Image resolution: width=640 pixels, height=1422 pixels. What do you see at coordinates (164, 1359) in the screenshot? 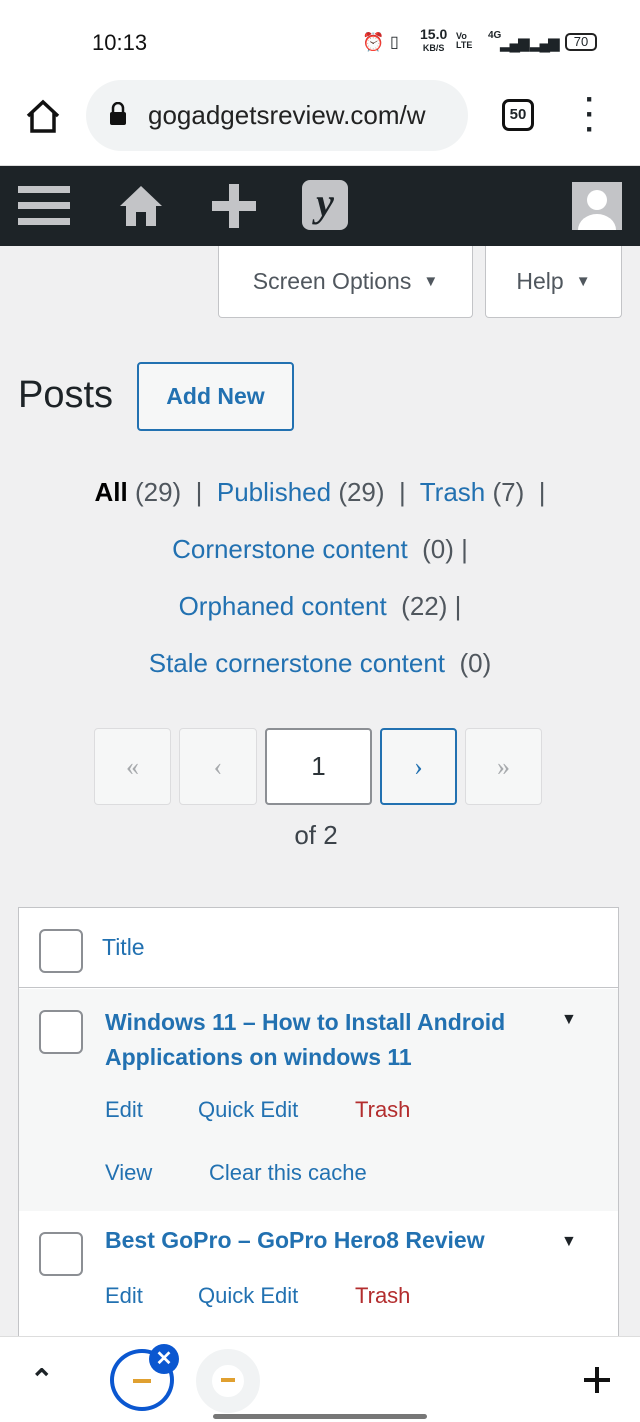
I see `close-tab-icon: ✕` at bounding box center [164, 1359].